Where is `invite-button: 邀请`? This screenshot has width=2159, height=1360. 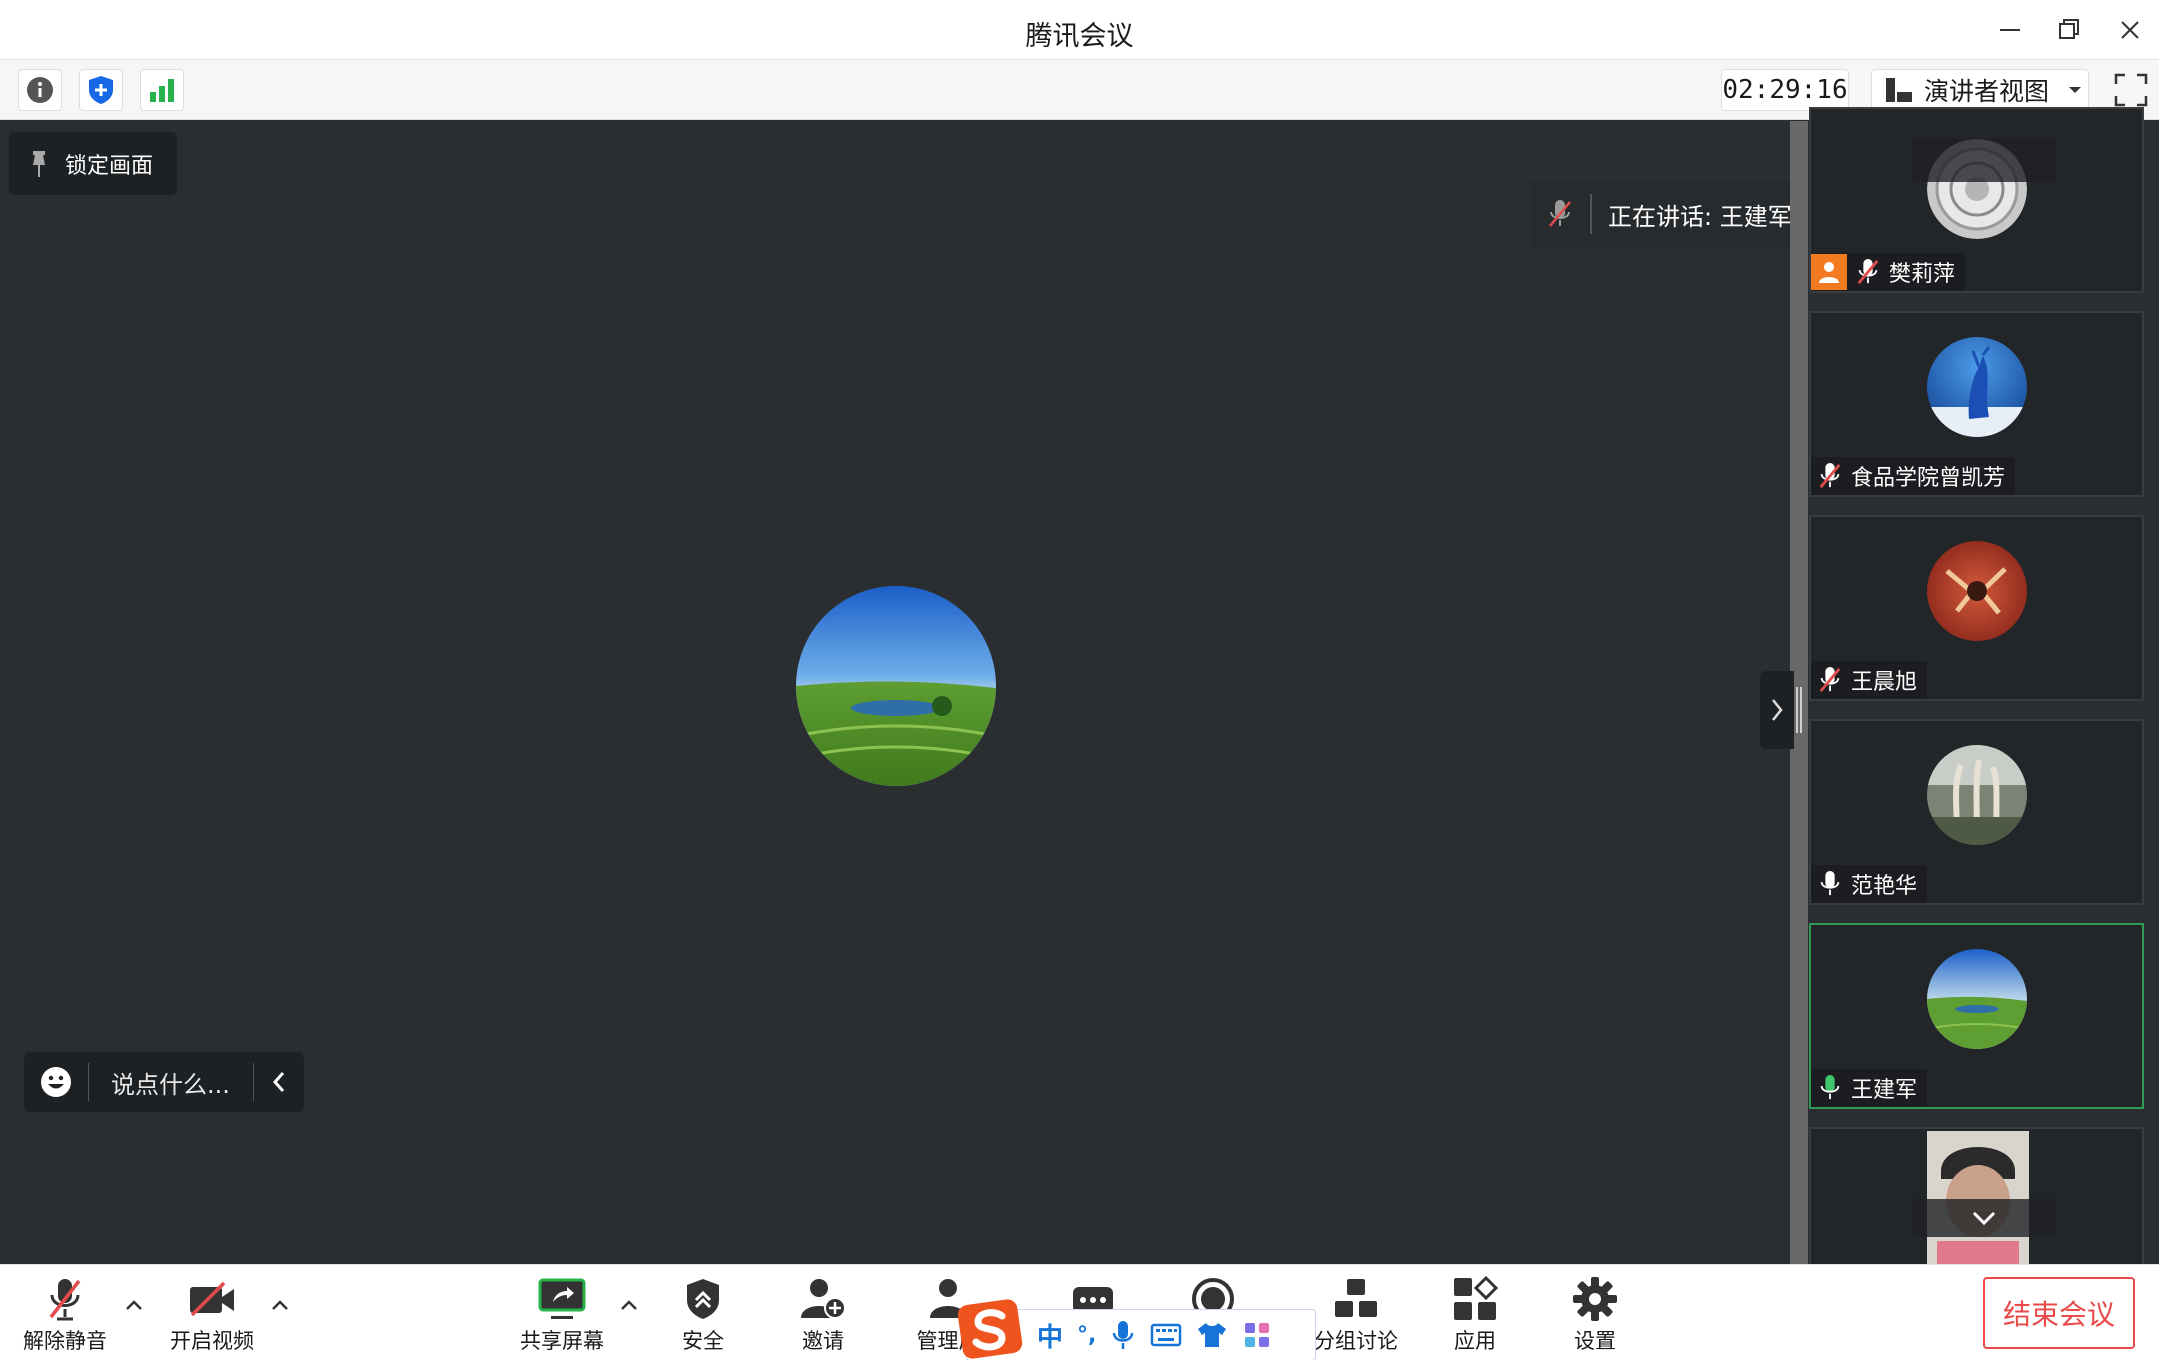
invite-button: 邀请 is located at coordinates (823, 1315).